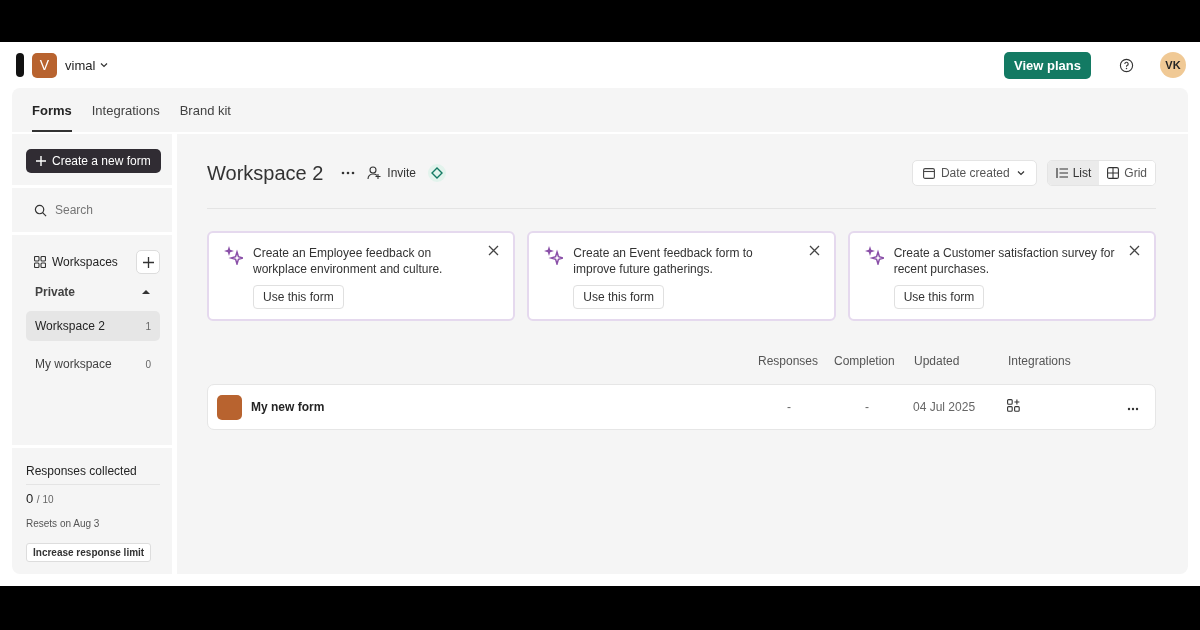 The width and height of the screenshot is (1200, 630). I want to click on workspace-item: Workspace 2 1, so click(93, 326).